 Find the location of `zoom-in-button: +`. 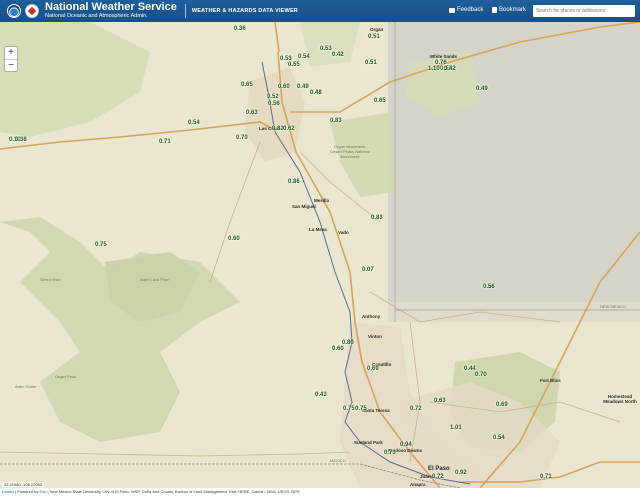

zoom-in-button: + is located at coordinates (11, 53).